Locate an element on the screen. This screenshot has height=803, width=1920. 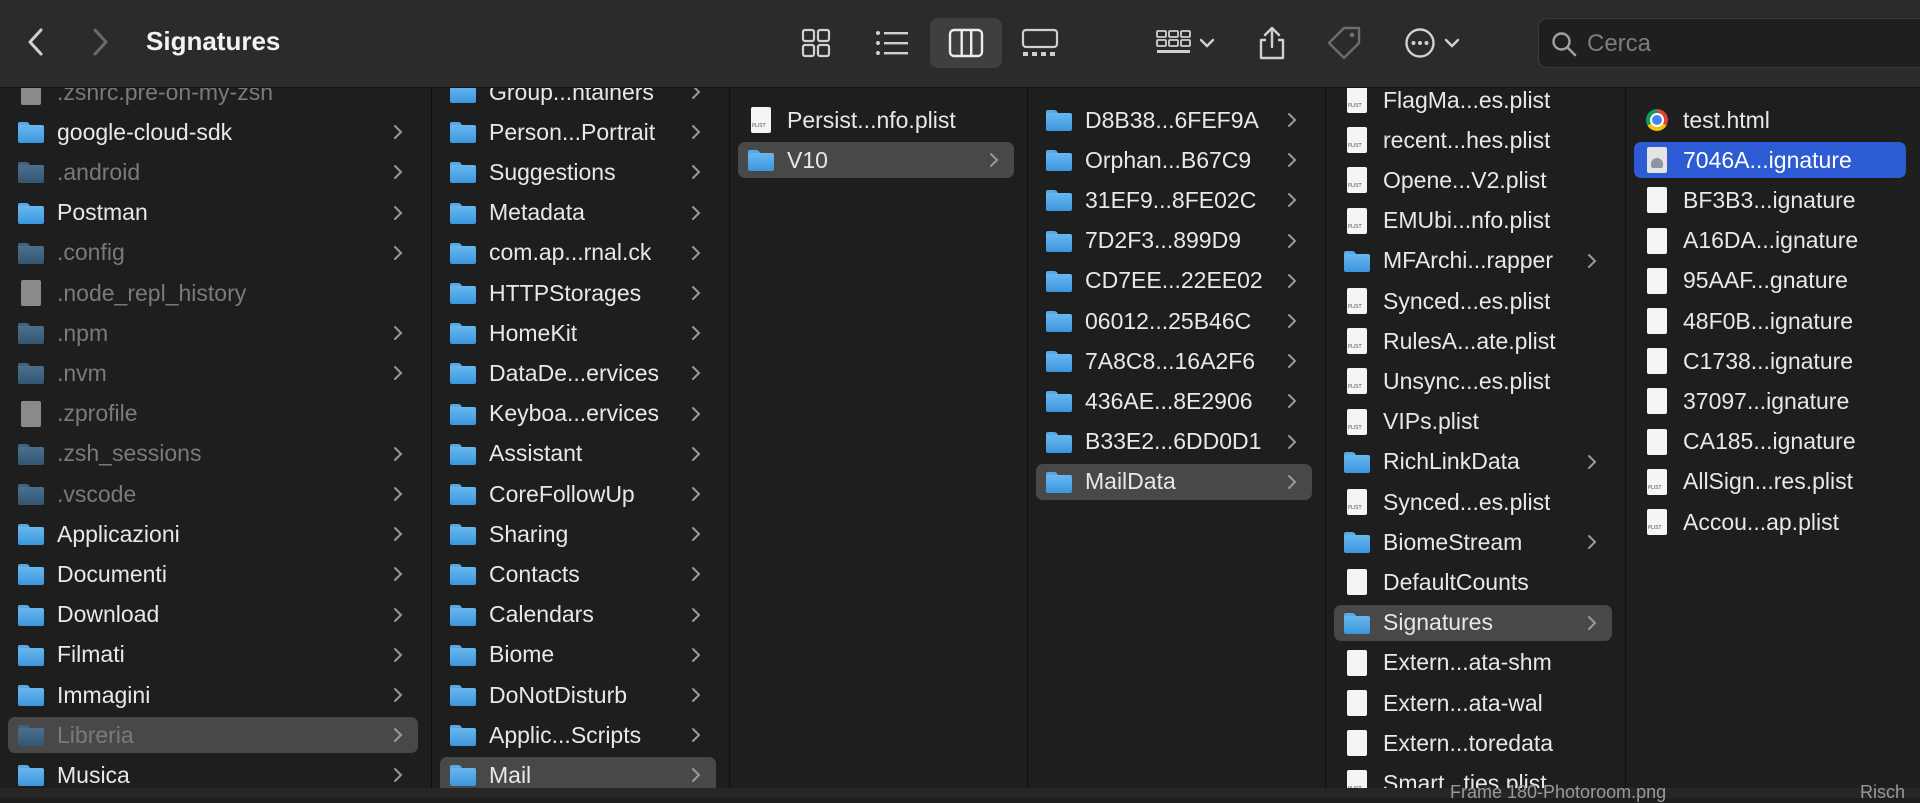
folder-item: Suggestions is located at coordinates (578, 172).